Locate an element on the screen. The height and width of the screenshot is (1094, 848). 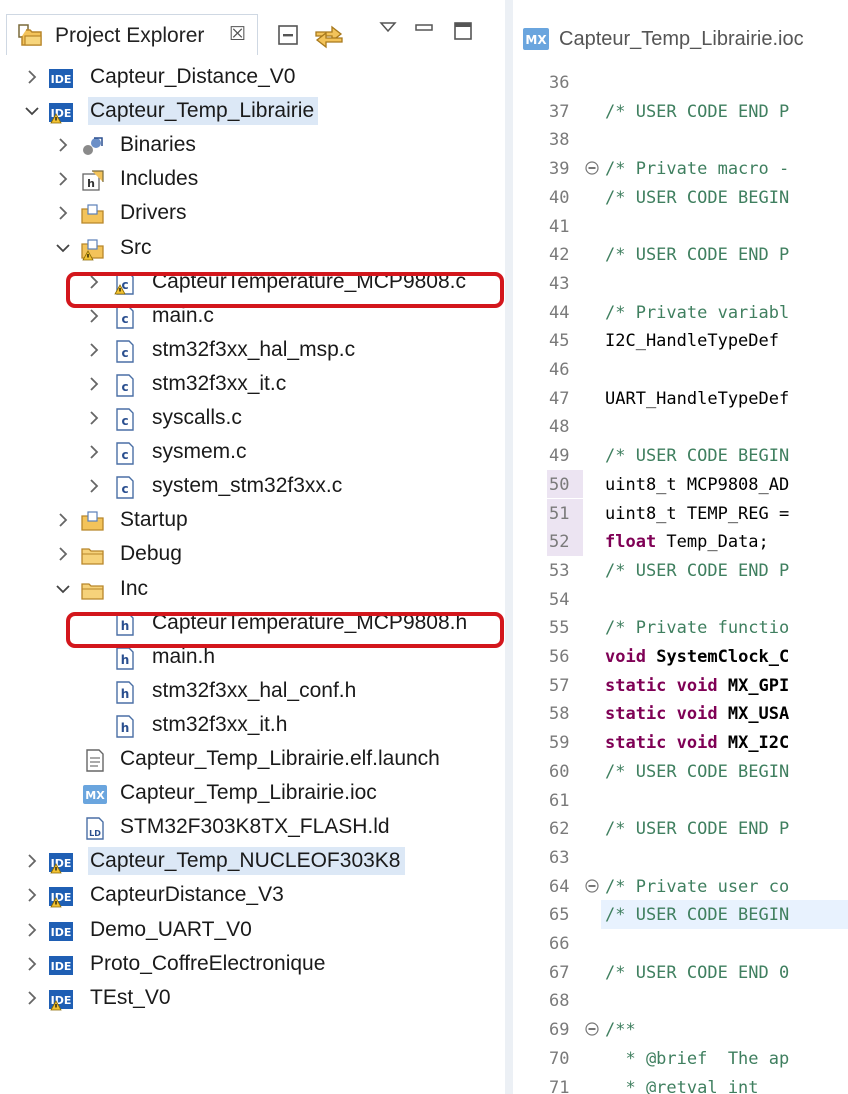
code-line: 46 is located at coordinates (680, 369).